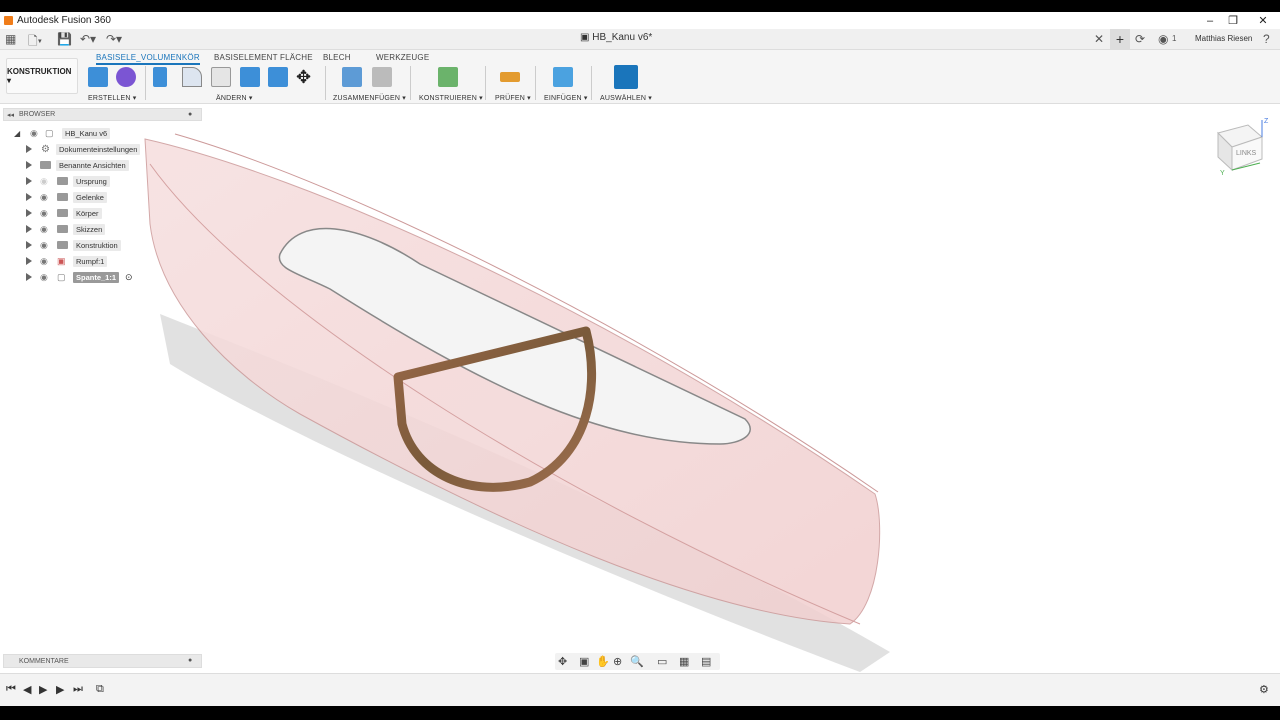 The height and width of the screenshot is (720, 1280). What do you see at coordinates (603, 661) in the screenshot?
I see `pan-icon: ✋` at bounding box center [603, 661].